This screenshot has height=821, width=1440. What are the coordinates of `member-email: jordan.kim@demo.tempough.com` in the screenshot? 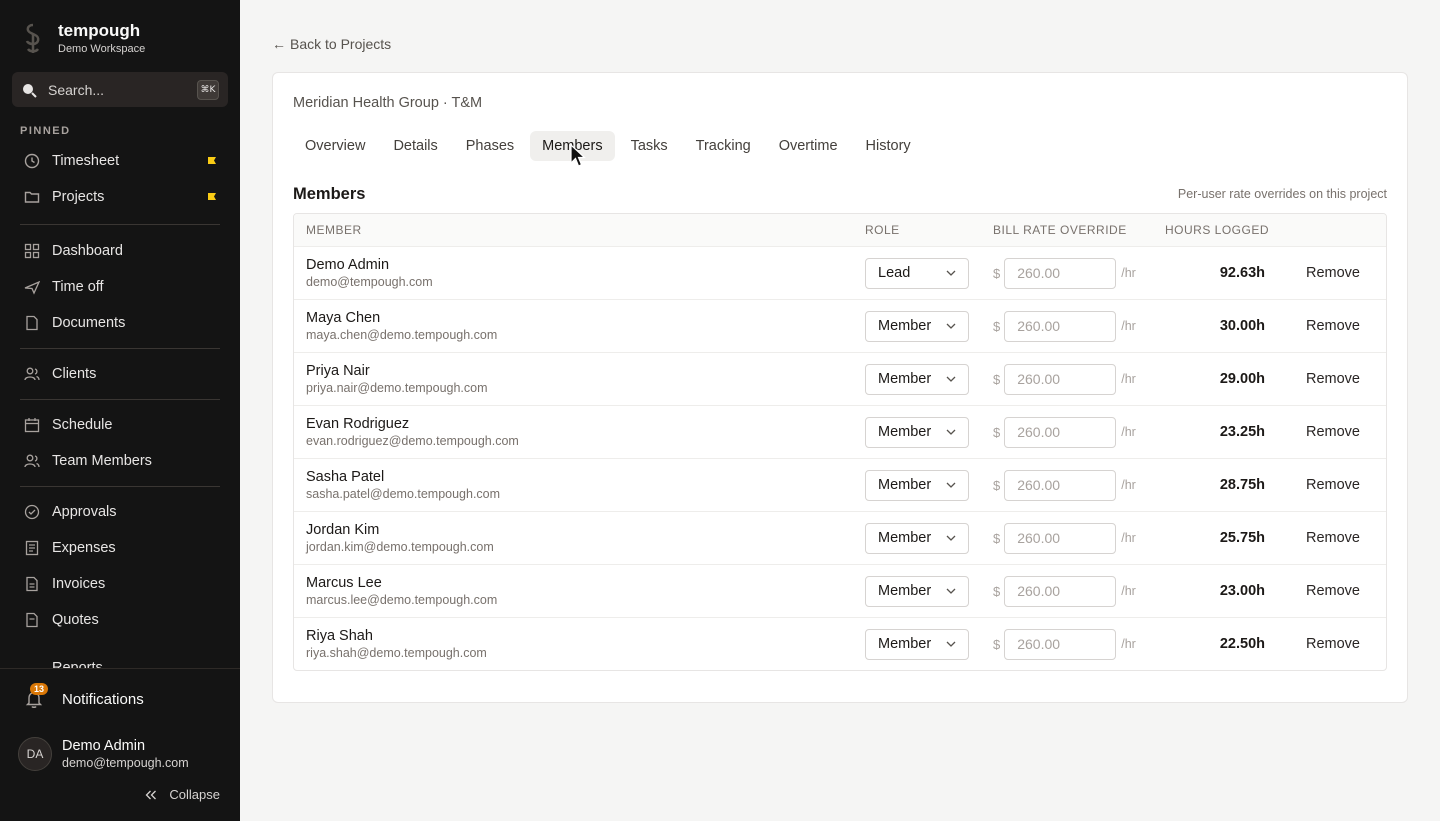 It's located at (400, 547).